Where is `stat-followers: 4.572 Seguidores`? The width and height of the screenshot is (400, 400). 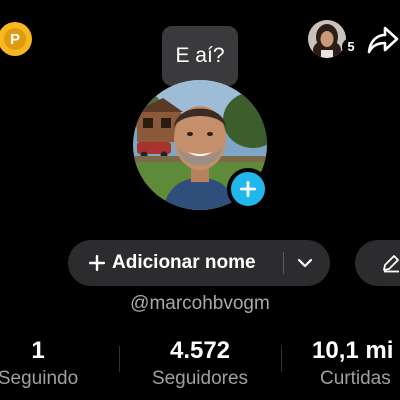 stat-followers: 4.572 Seguidores is located at coordinates (200, 364).